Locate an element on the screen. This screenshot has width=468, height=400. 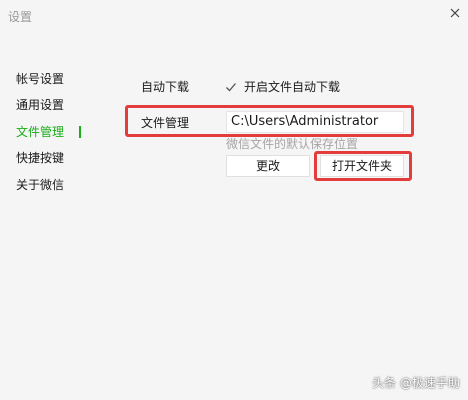
sidebar-item-file-management: 文件管理 is located at coordinates (40, 132).